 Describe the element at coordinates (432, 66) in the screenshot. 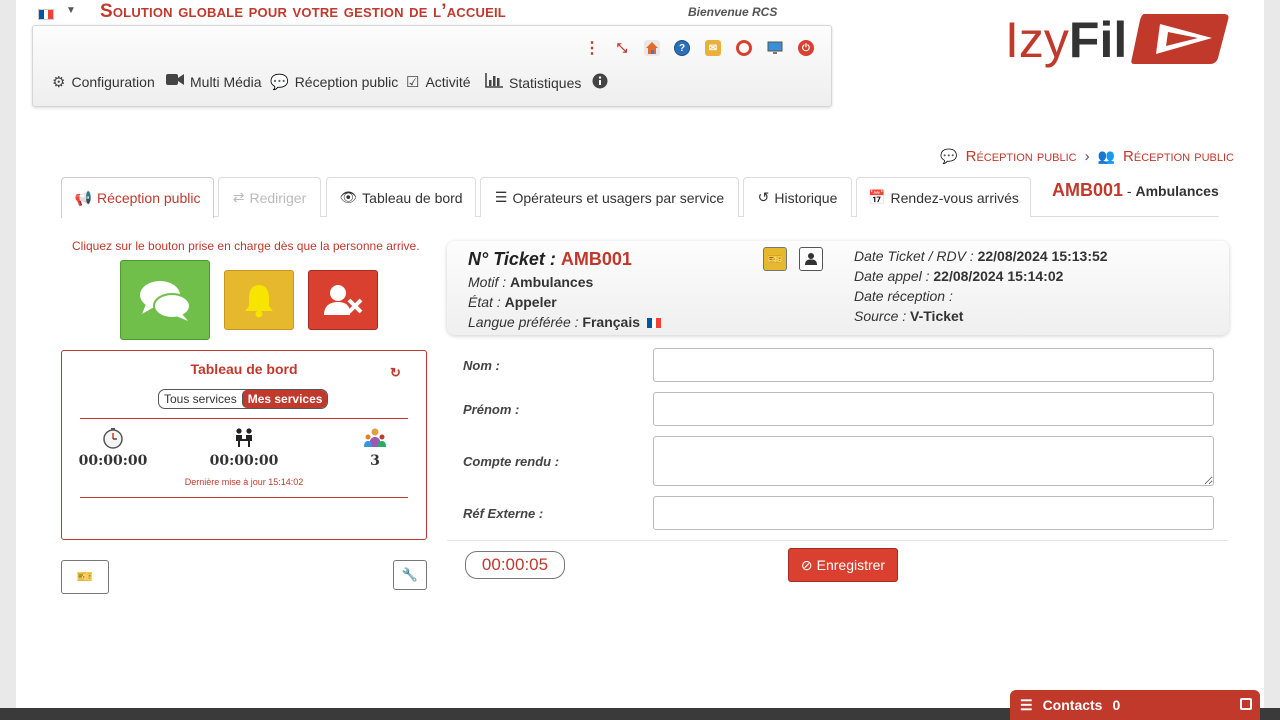

I see `main-menu` at that location.